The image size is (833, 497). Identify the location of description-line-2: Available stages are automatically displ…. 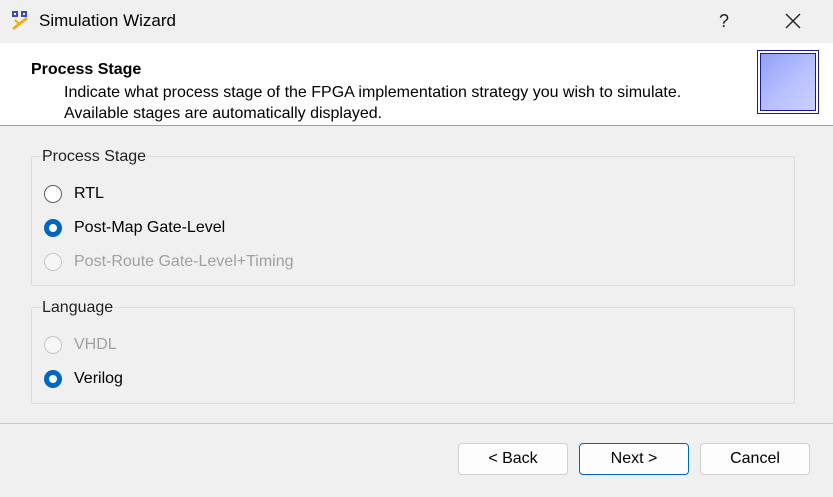
(223, 113).